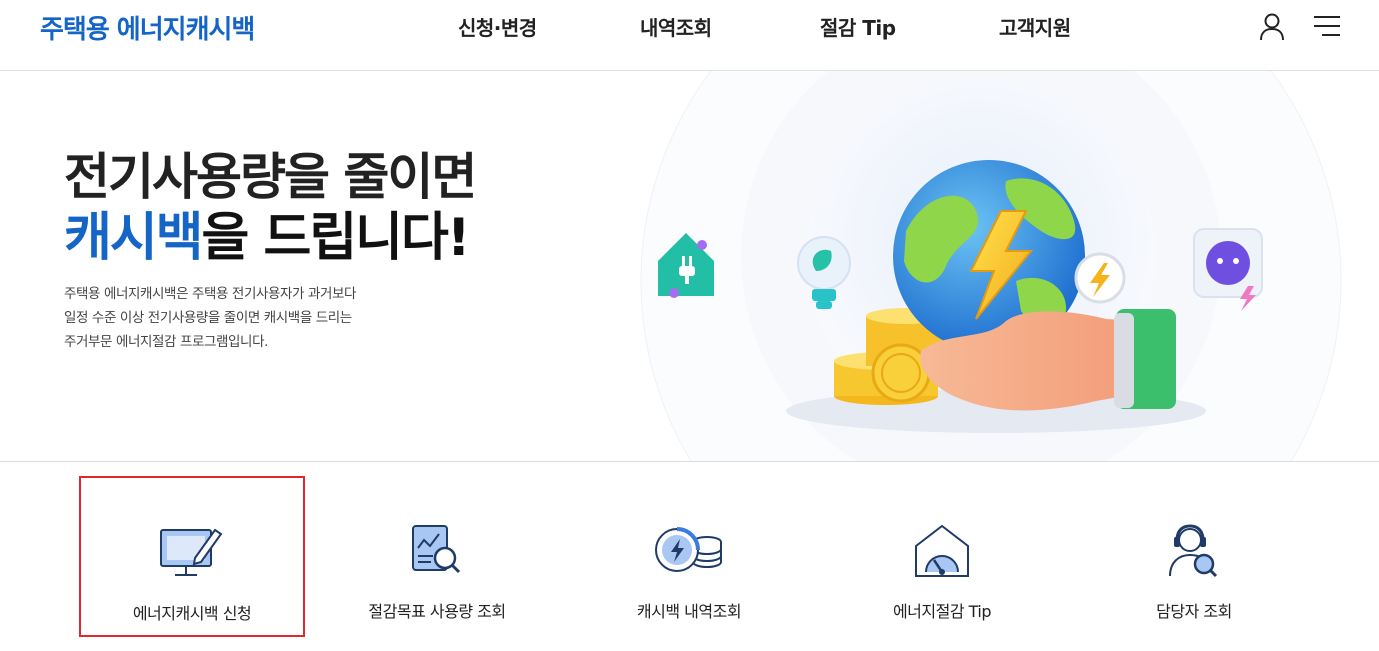 The height and width of the screenshot is (651, 1379). I want to click on service-label: 에너지캐시백 신청, so click(192, 613).